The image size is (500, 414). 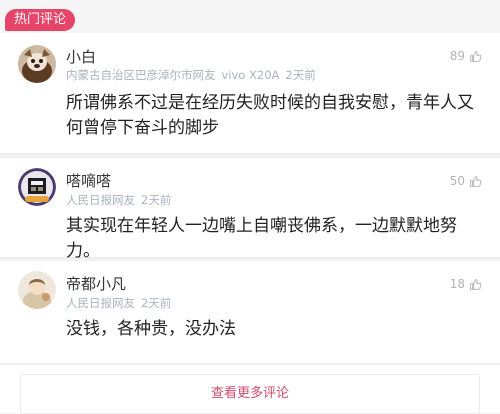 I want to click on comment-text: 其实现在年轻人一边嘴上自嘲丧佛系，一边默默地努力。, so click(x=261, y=238).